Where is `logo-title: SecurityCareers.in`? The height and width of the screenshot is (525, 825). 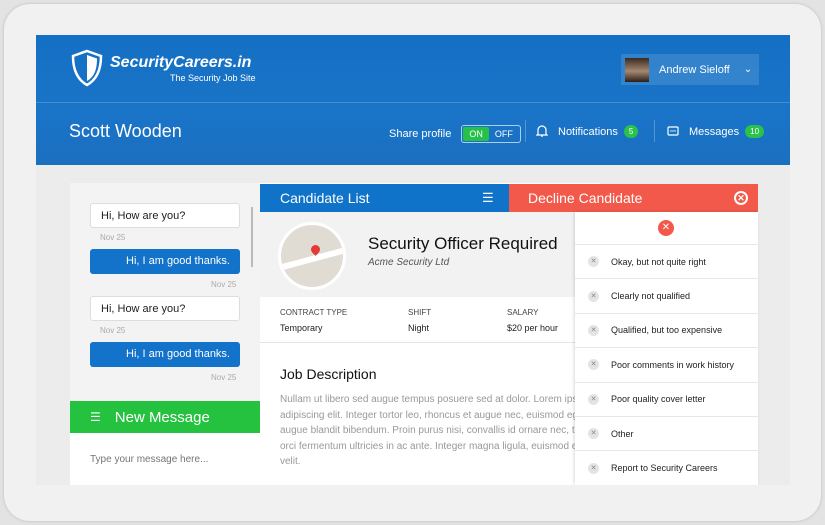
logo-title: SecurityCareers.in is located at coordinates (181, 62).